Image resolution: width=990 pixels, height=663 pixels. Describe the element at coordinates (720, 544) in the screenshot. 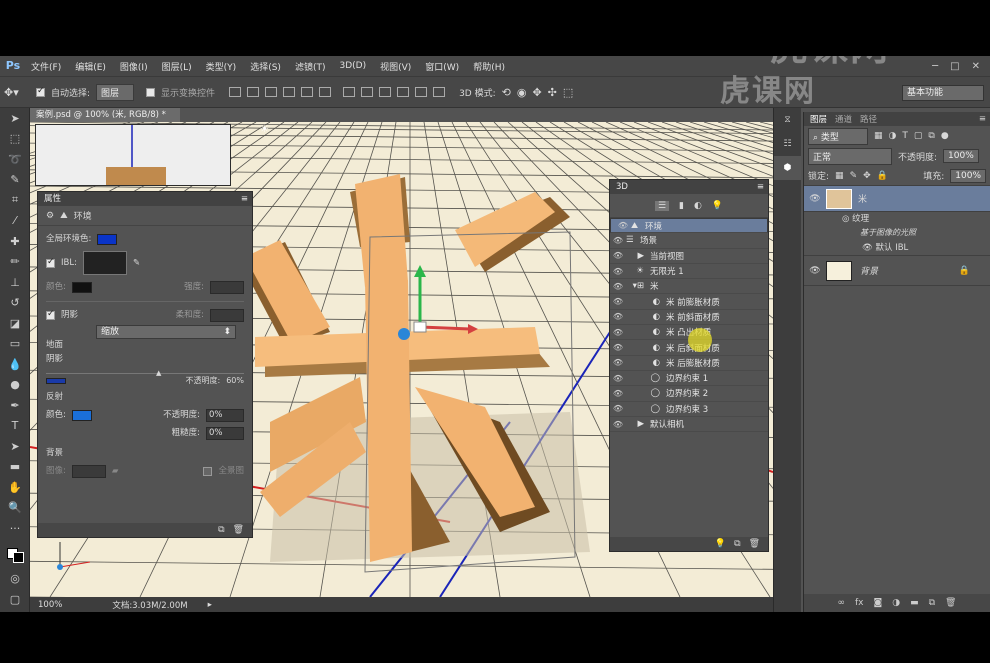

I see `add-light-icon: 💡` at that location.